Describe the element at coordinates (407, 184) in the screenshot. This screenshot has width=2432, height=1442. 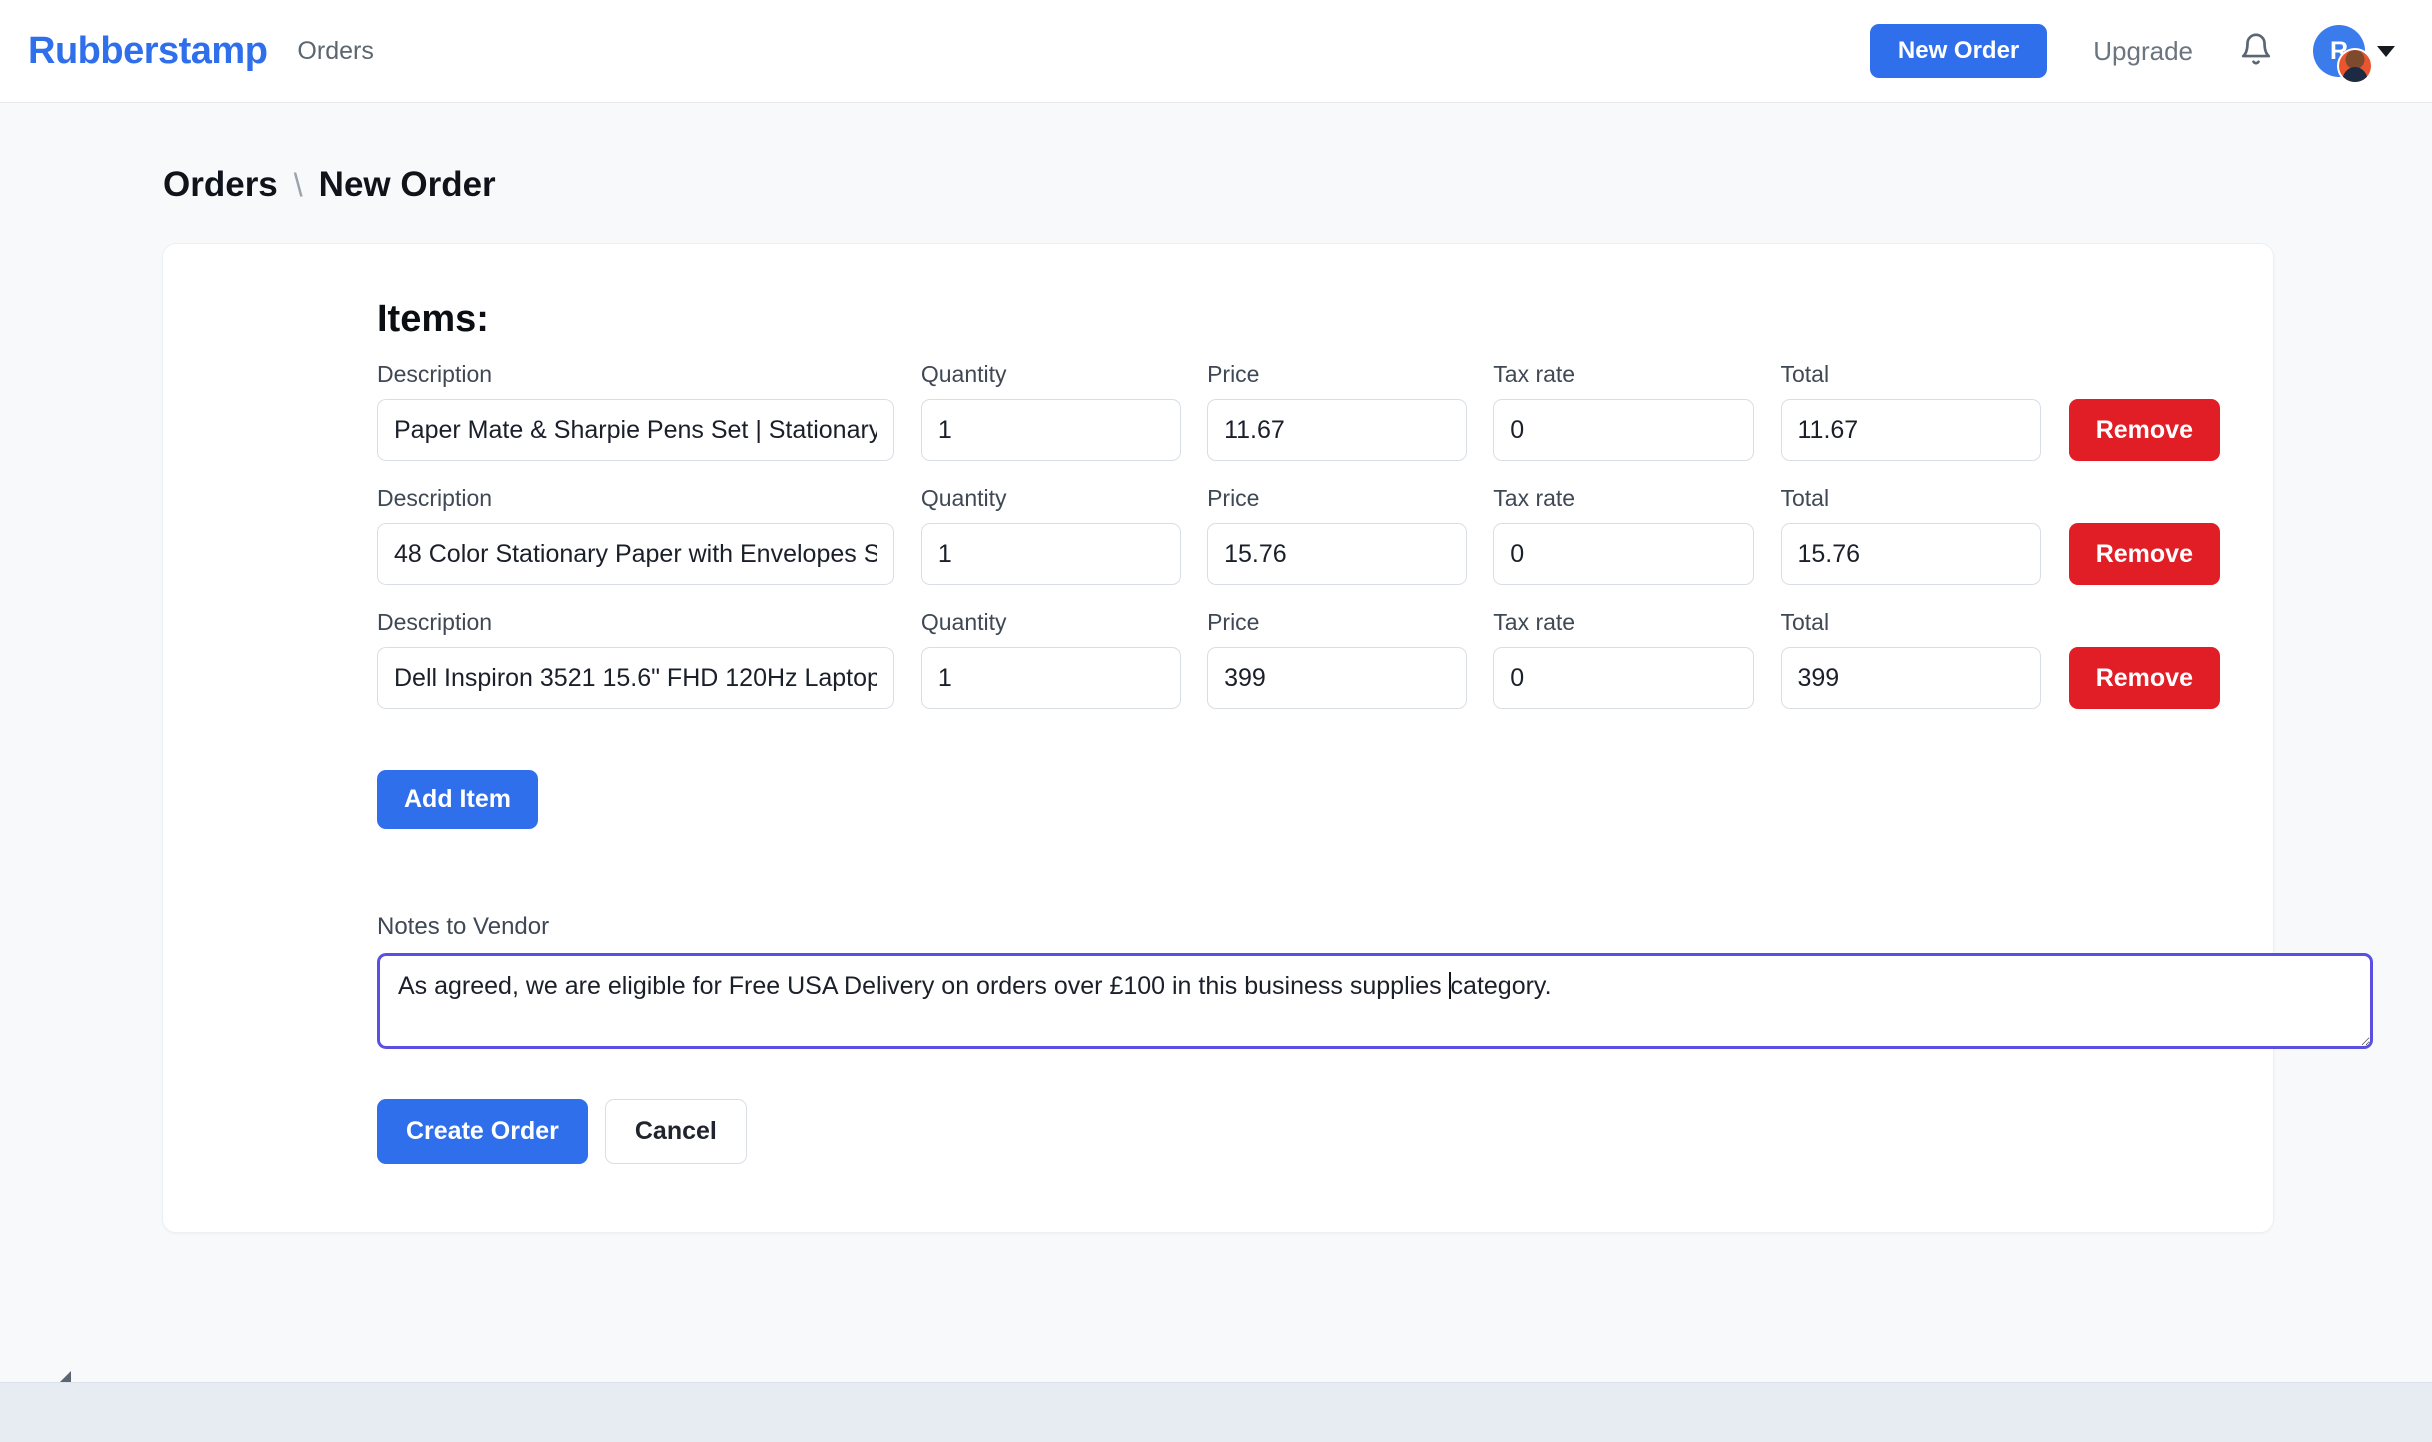
I see `breadcrumb-current: New Order` at that location.